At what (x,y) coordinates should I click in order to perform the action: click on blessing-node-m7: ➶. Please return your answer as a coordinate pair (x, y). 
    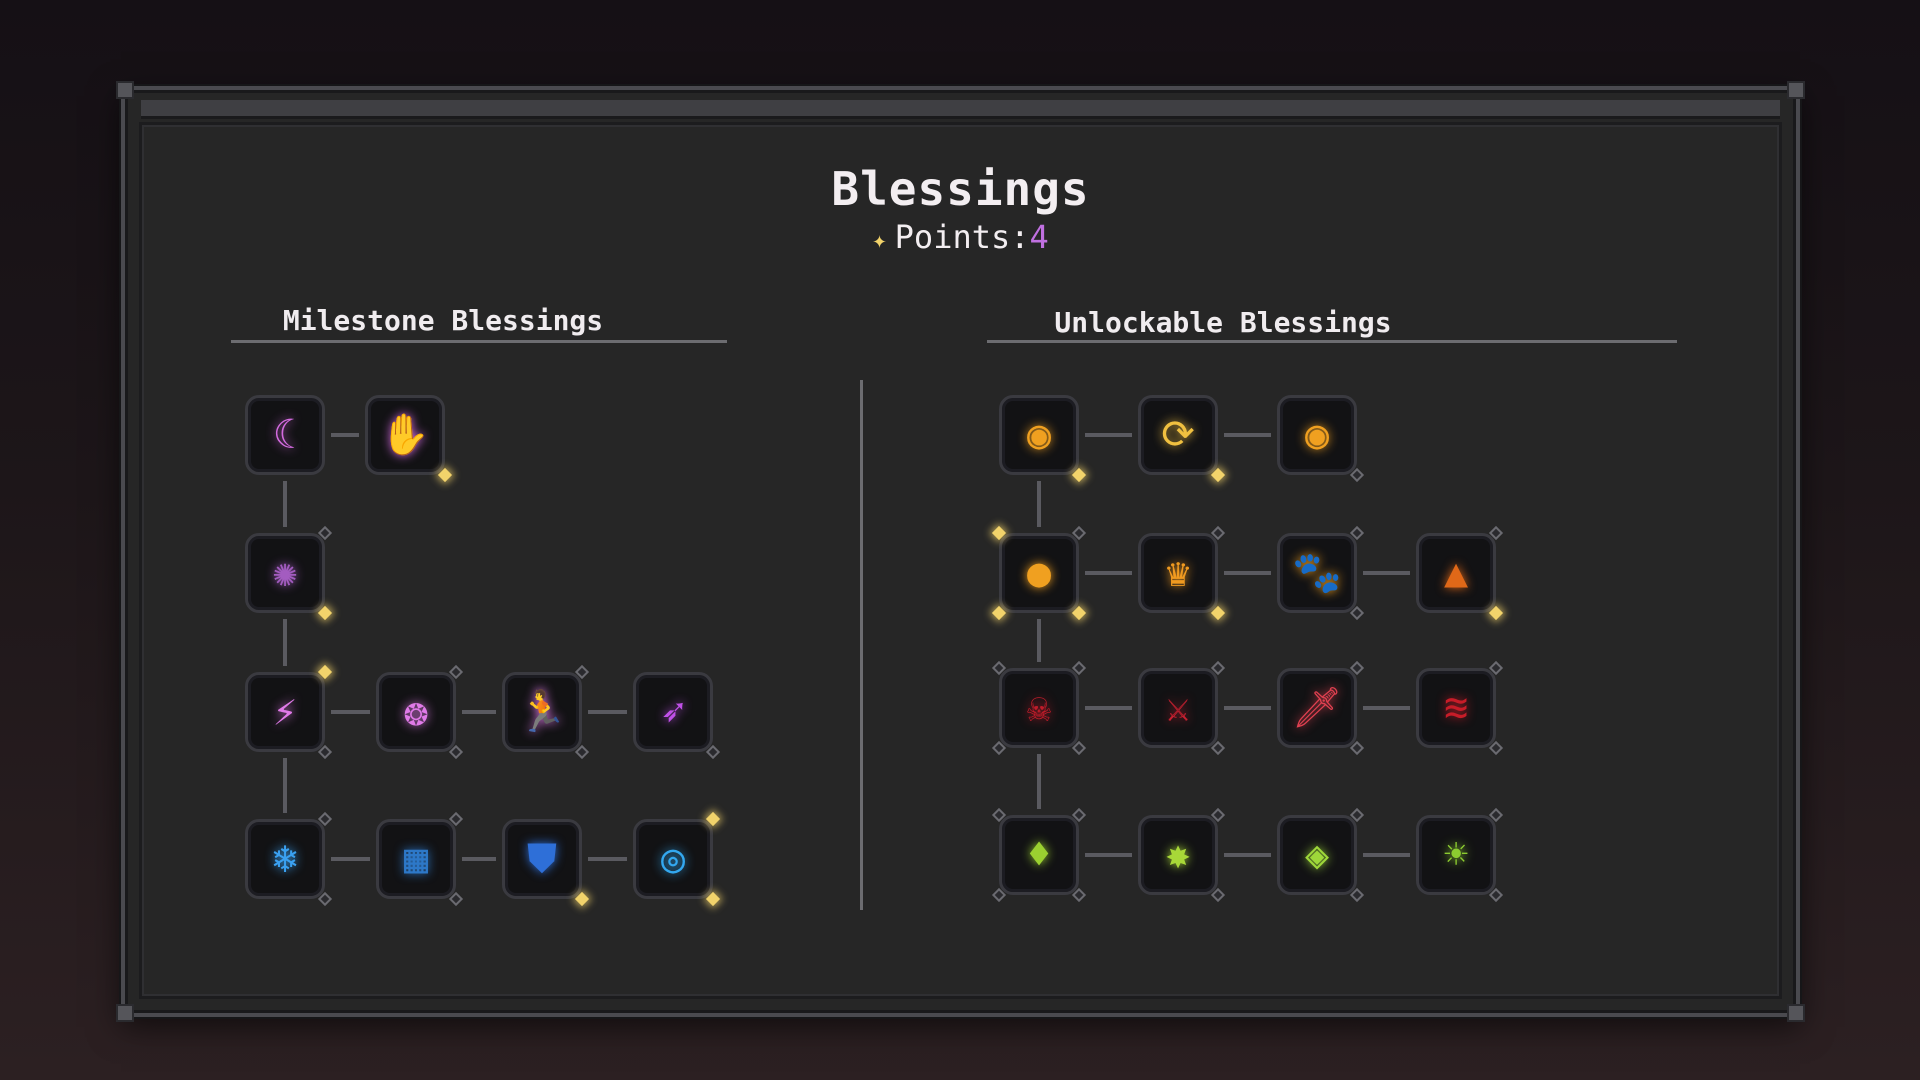
    Looking at the image, I should click on (677, 716).